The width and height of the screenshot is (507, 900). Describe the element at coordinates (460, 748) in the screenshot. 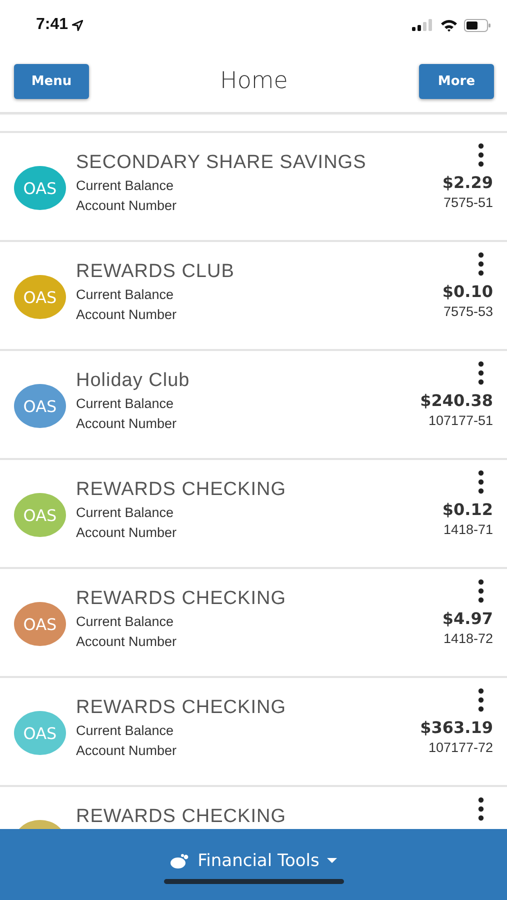

I see `account-number: 107177-72` at that location.